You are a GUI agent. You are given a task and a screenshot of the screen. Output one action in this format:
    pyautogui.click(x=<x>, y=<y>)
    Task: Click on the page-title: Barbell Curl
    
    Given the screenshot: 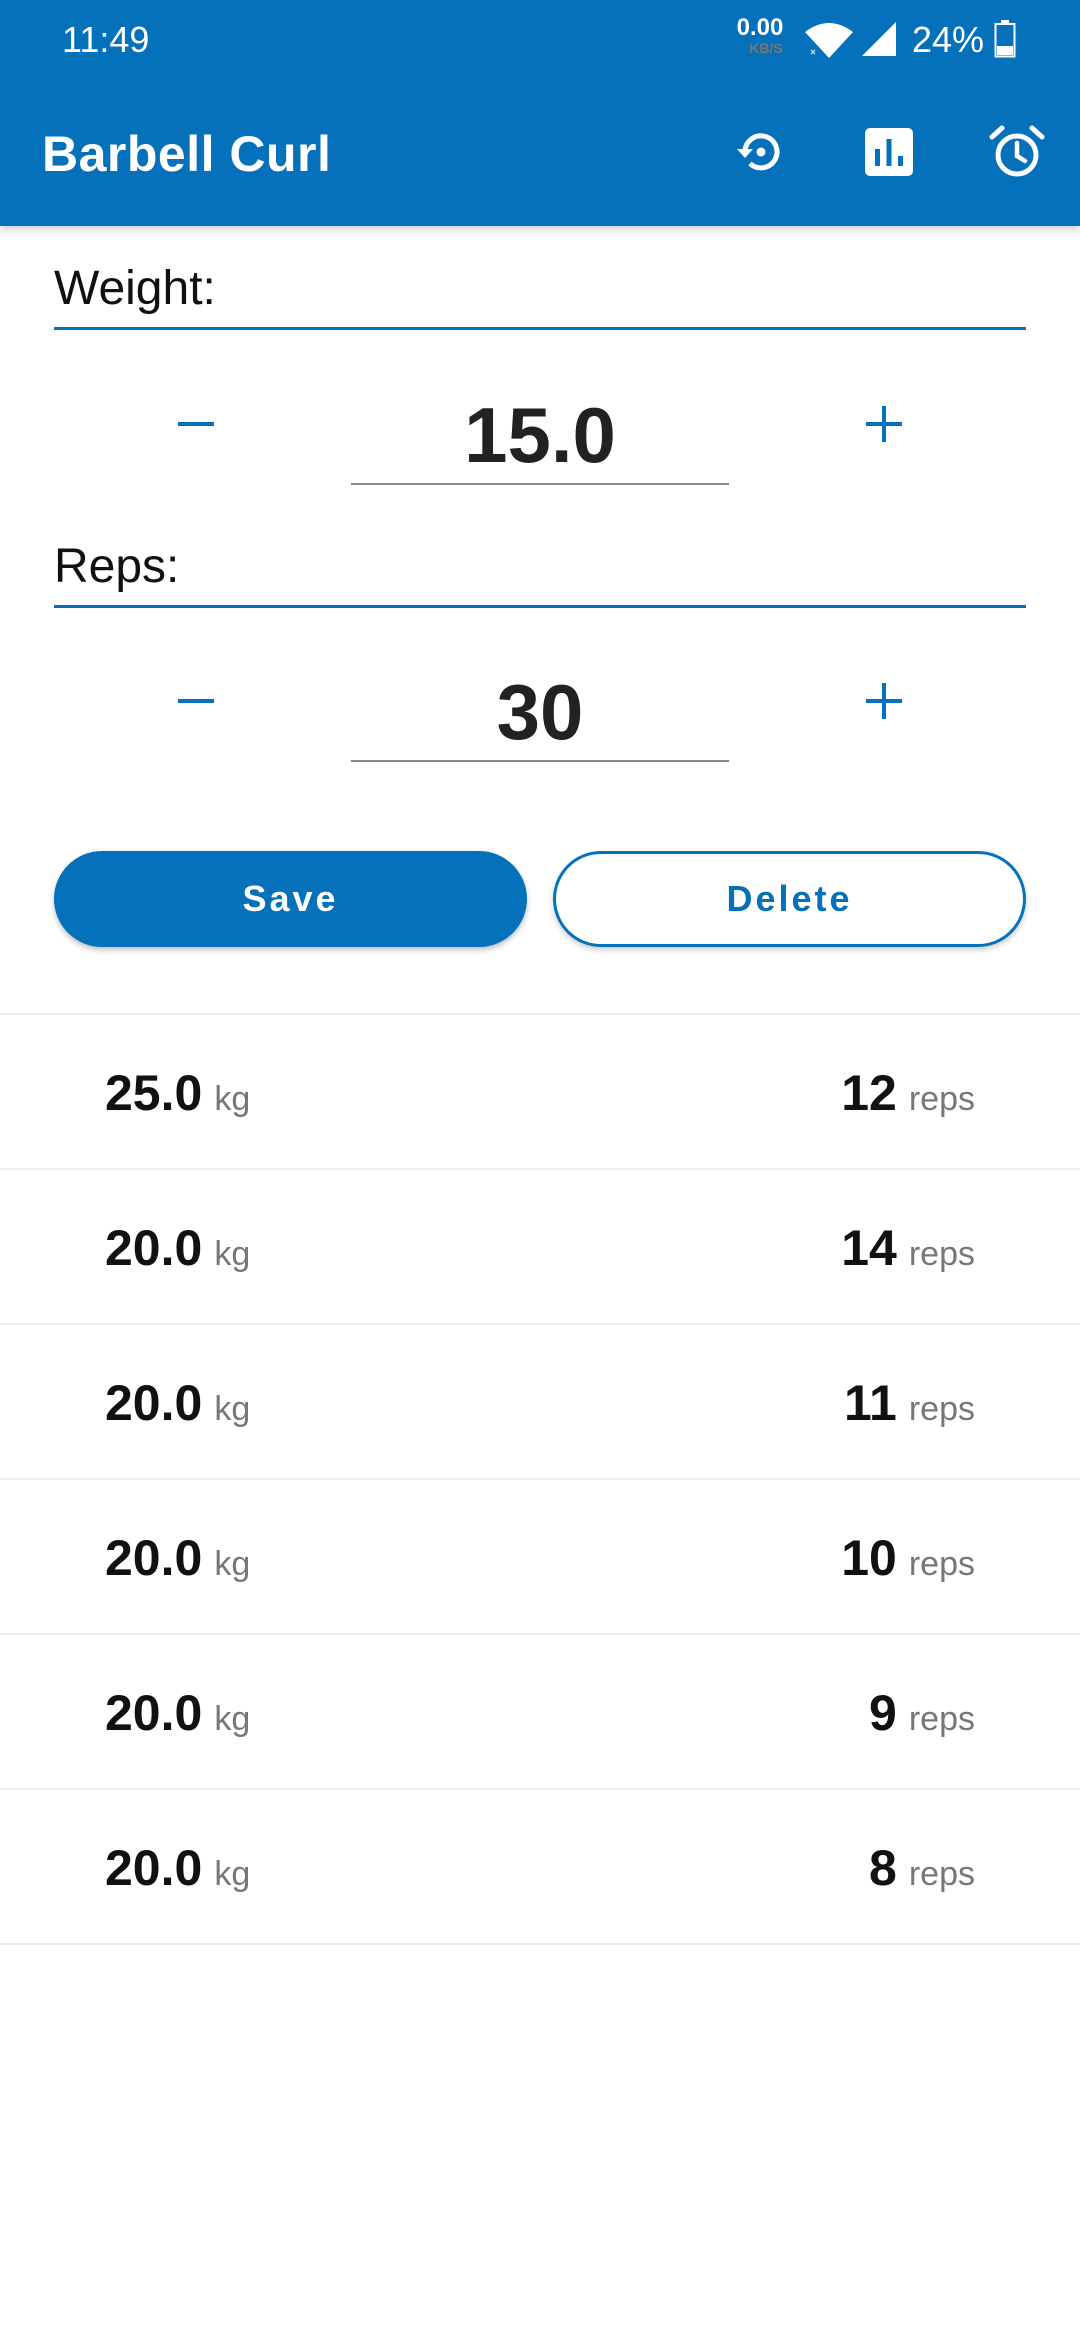 What is the action you would take?
    pyautogui.click(x=187, y=154)
    